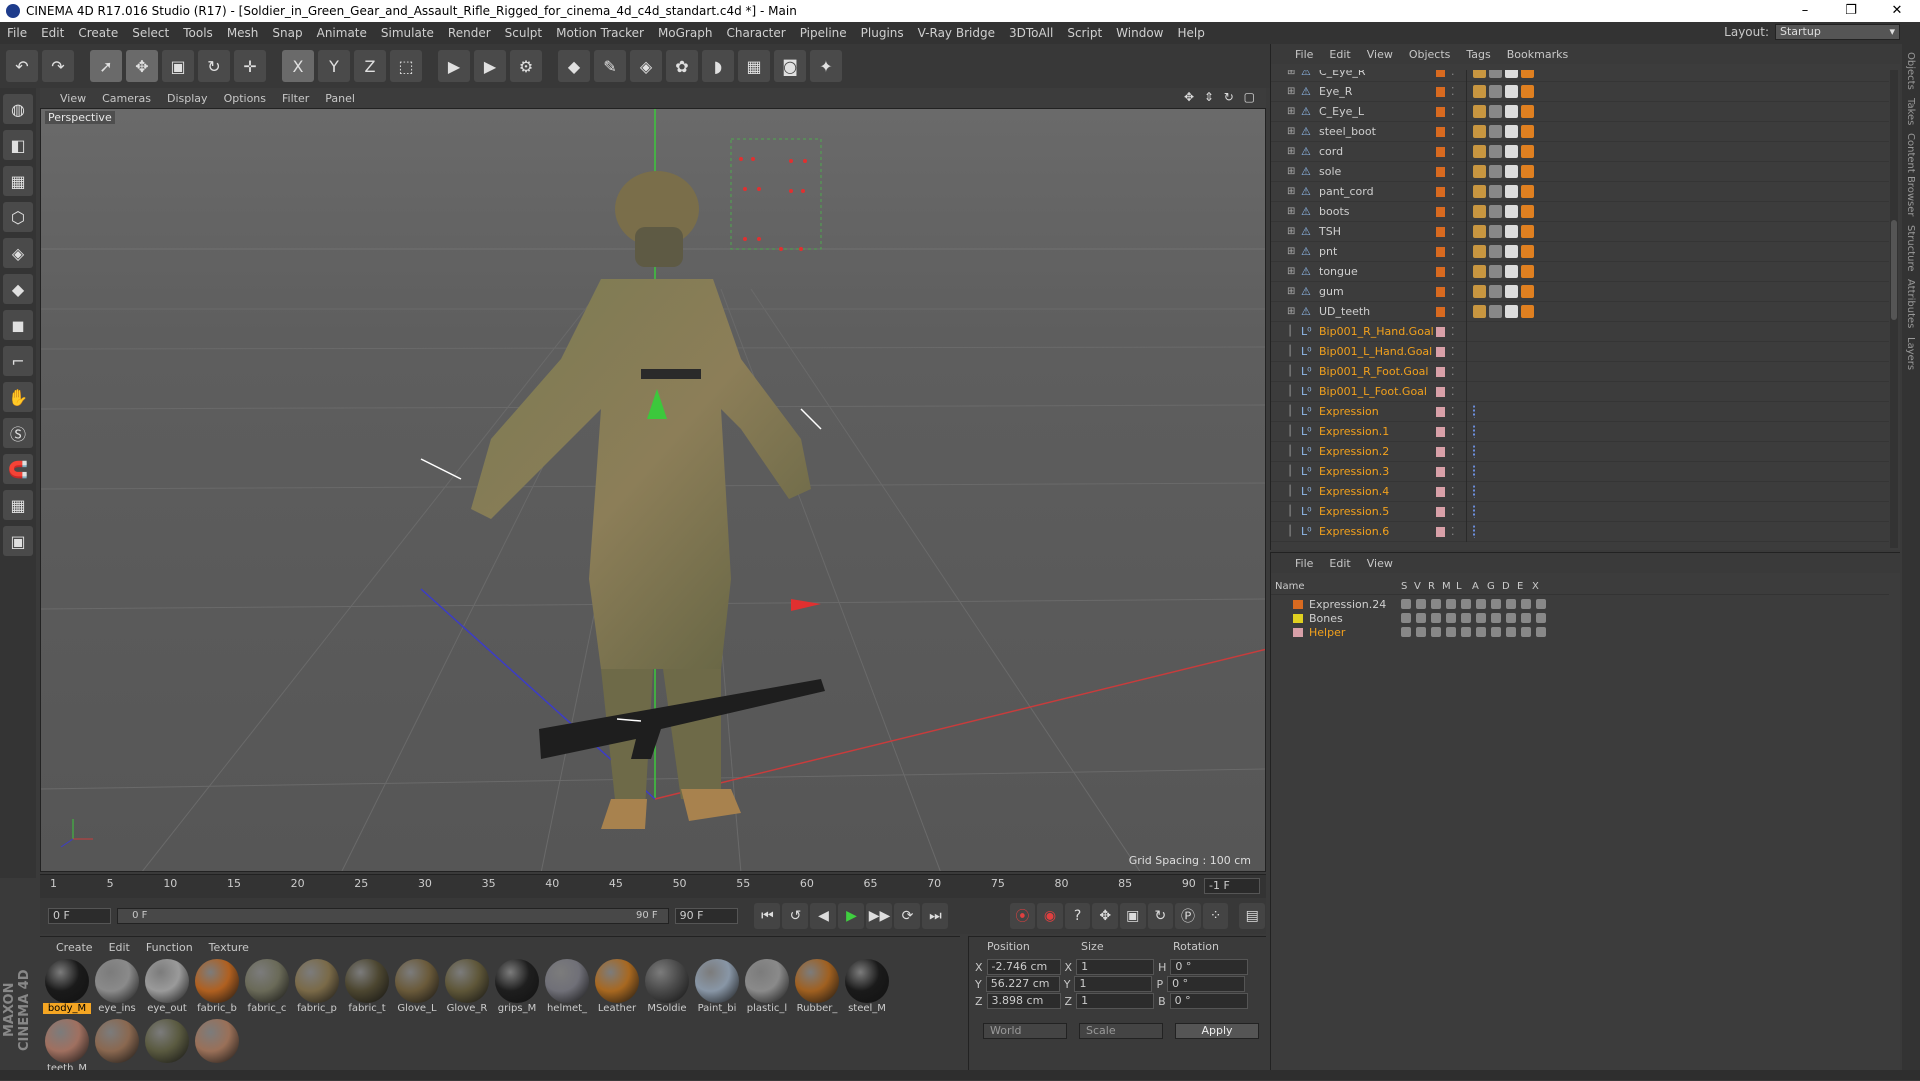  Describe the element at coordinates (1506, 586) in the screenshot. I see `layer-header-d: D` at that location.